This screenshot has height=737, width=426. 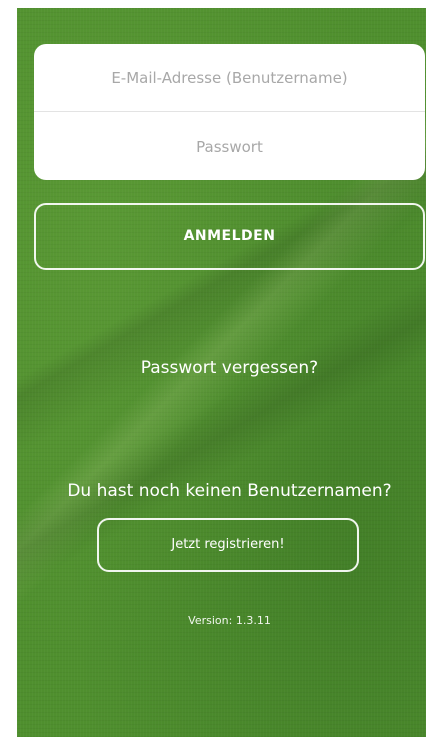 What do you see at coordinates (229, 491) in the screenshot?
I see `no-account-text: Du hast noch keinen Benutzernamen?` at bounding box center [229, 491].